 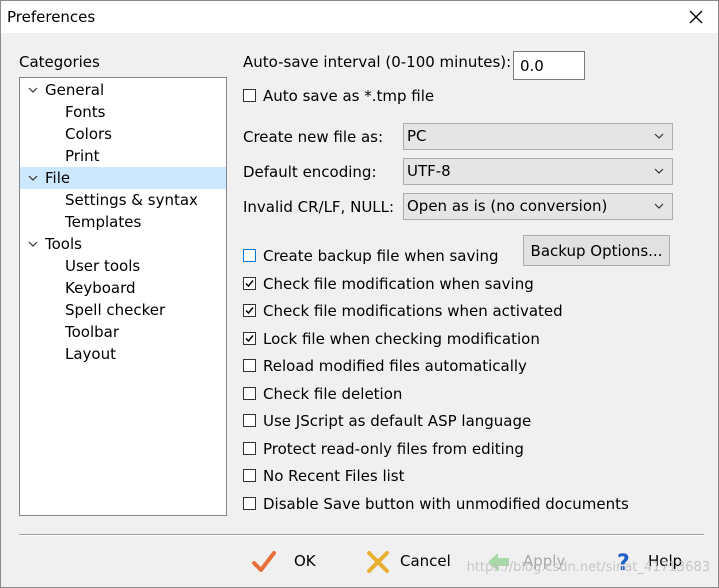 What do you see at coordinates (249, 503) in the screenshot?
I see `disable-save-checkbox` at bounding box center [249, 503].